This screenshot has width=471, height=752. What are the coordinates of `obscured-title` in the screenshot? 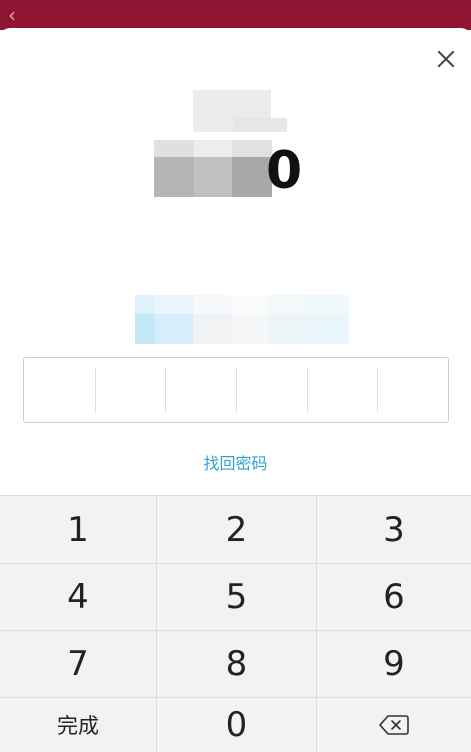 It's located at (235, 15).